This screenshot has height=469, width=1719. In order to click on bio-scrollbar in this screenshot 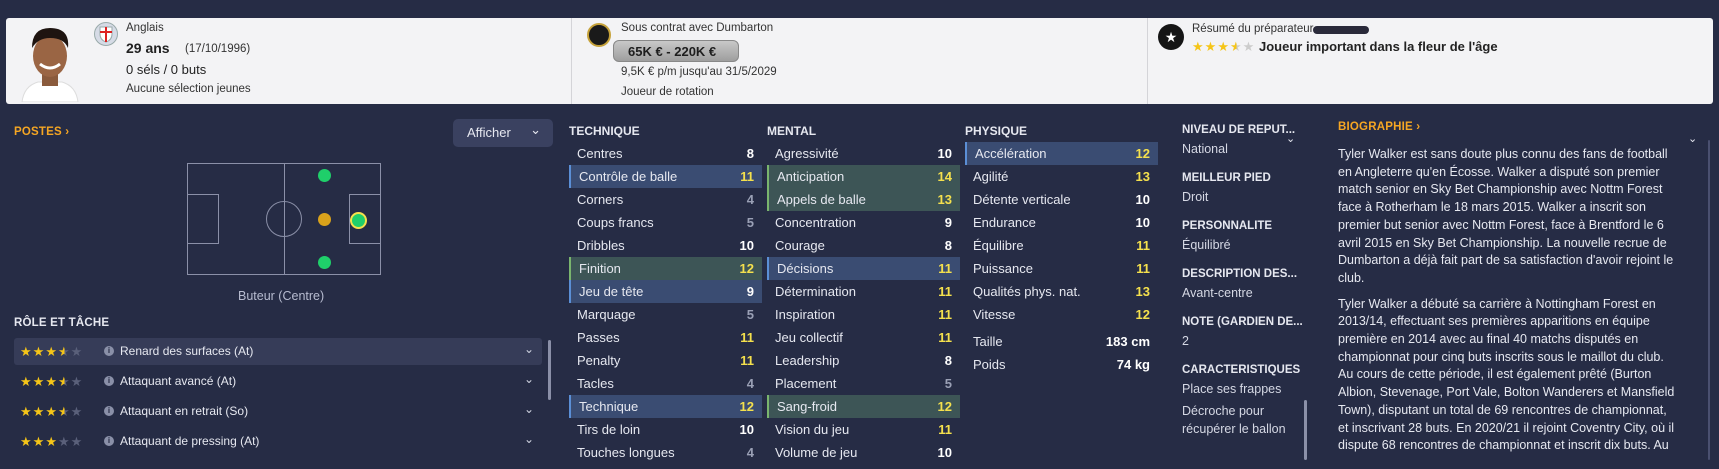, I will do `click(1709, 300)`.